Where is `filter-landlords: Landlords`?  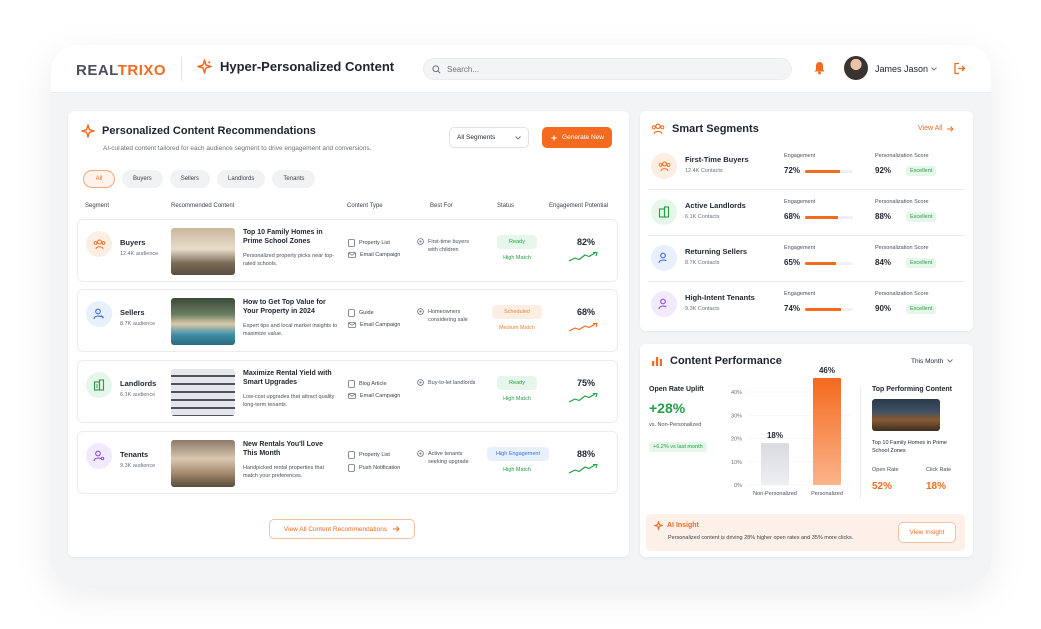
filter-landlords: Landlords is located at coordinates (241, 179).